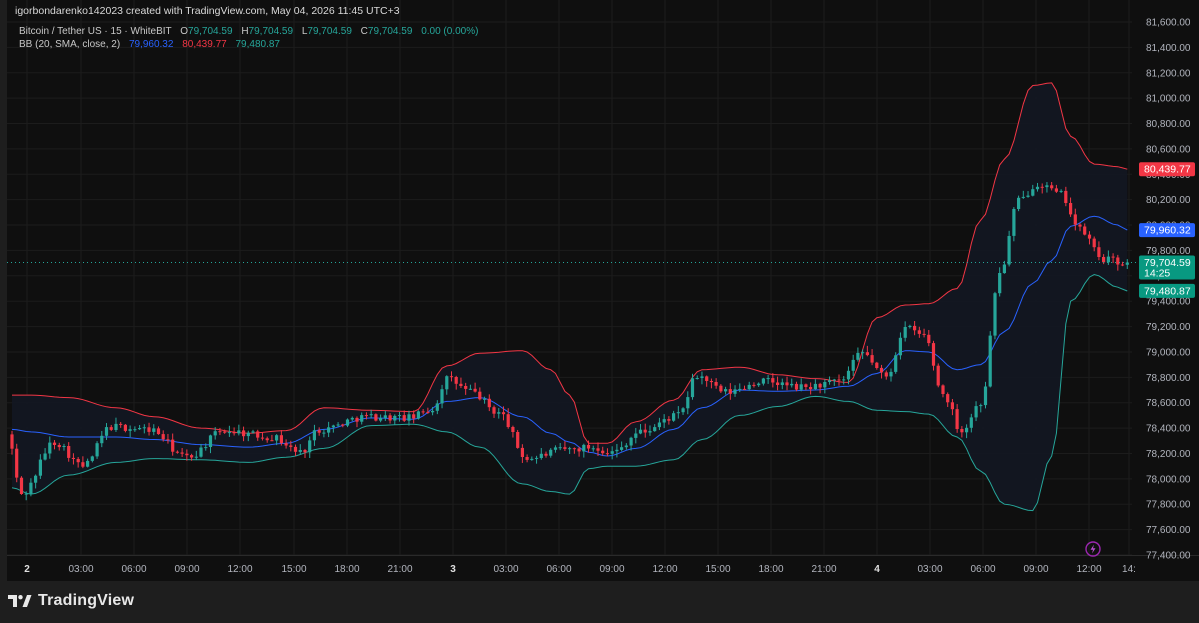  I want to click on symbol-name: Bitcoin / Tether US · 15 · WhiteBIT, so click(95, 31).